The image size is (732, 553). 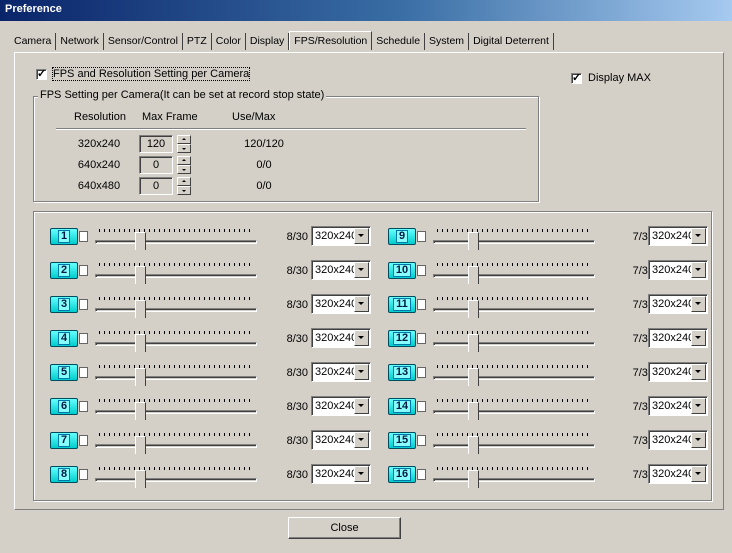 What do you see at coordinates (156, 144) in the screenshot?
I see `max-frame-field: 120` at bounding box center [156, 144].